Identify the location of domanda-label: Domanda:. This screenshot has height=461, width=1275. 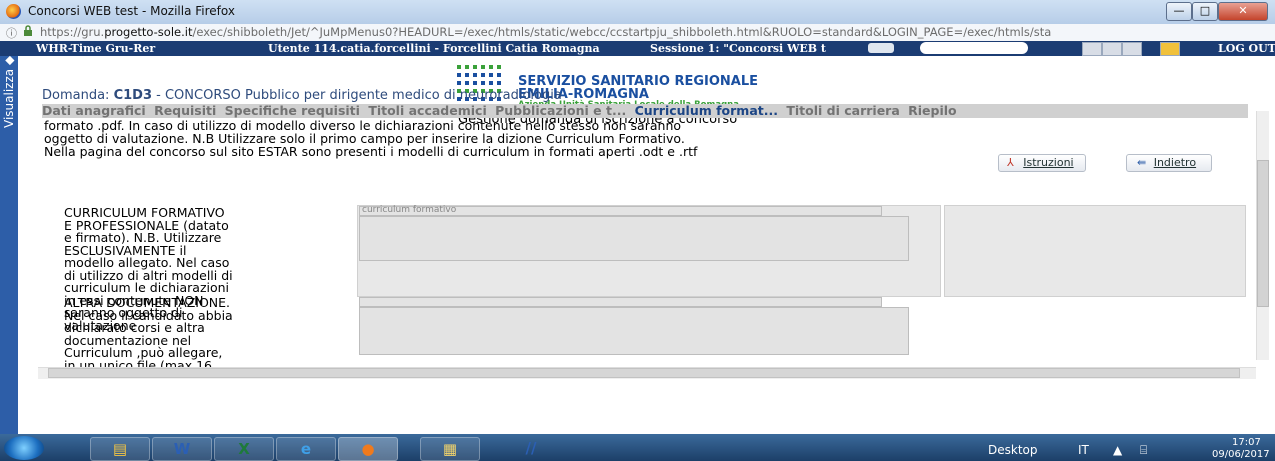
(76, 95).